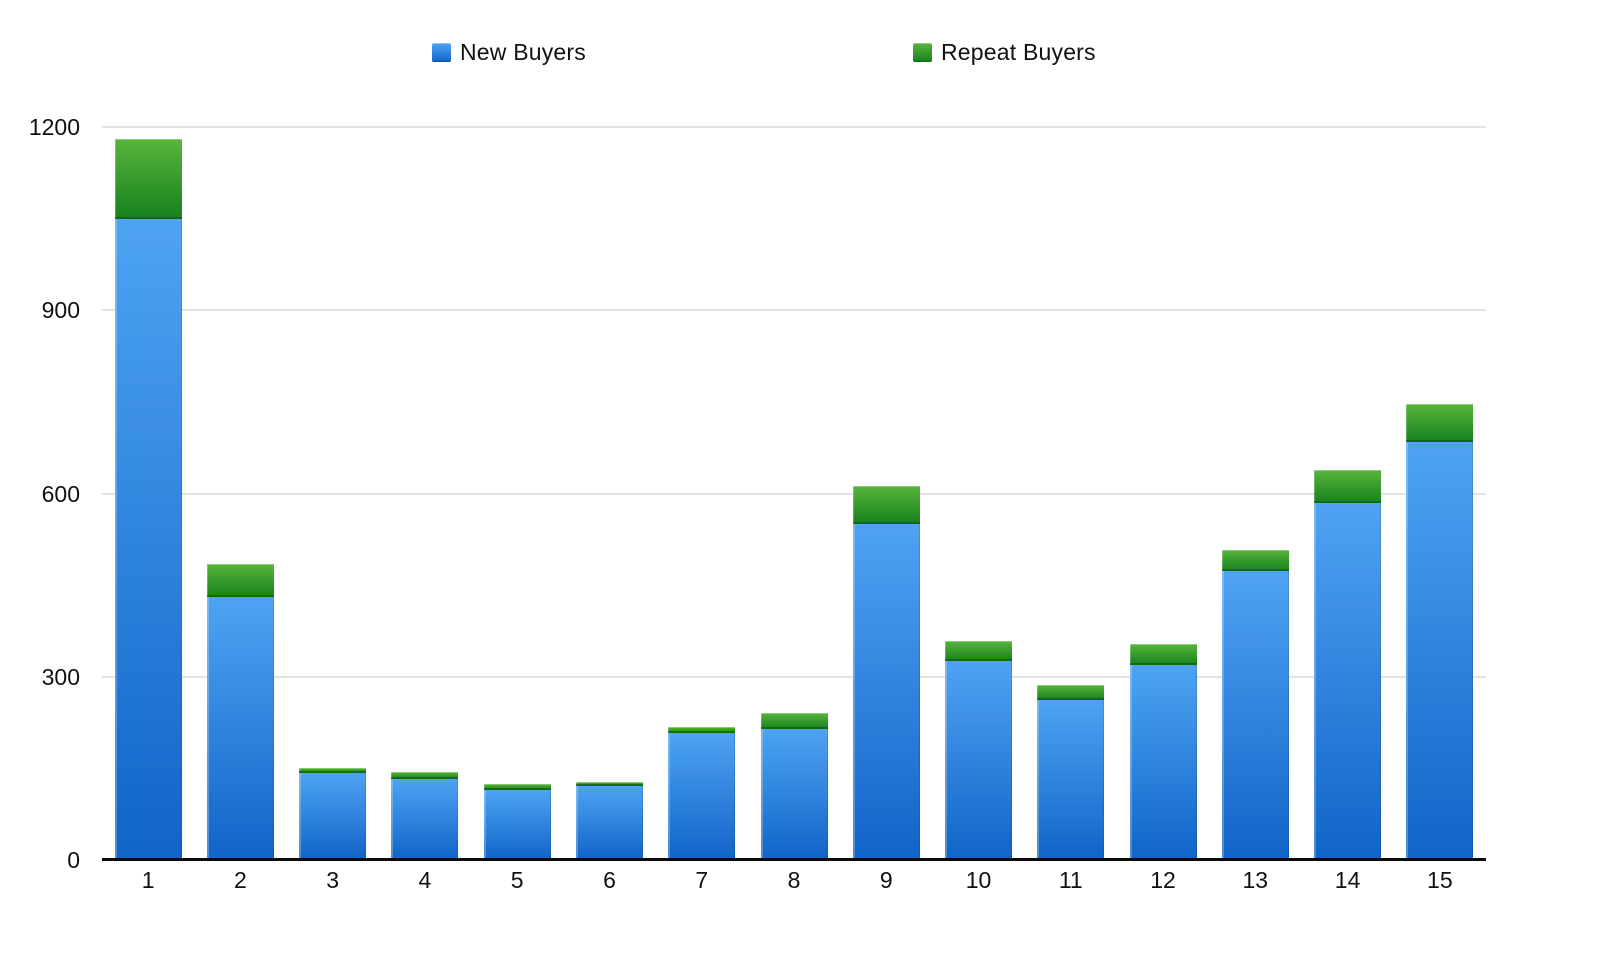 This screenshot has height=961, width=1600. Describe the element at coordinates (1440, 650) in the screenshot. I see `bar-15-new-buyers-segment` at that location.